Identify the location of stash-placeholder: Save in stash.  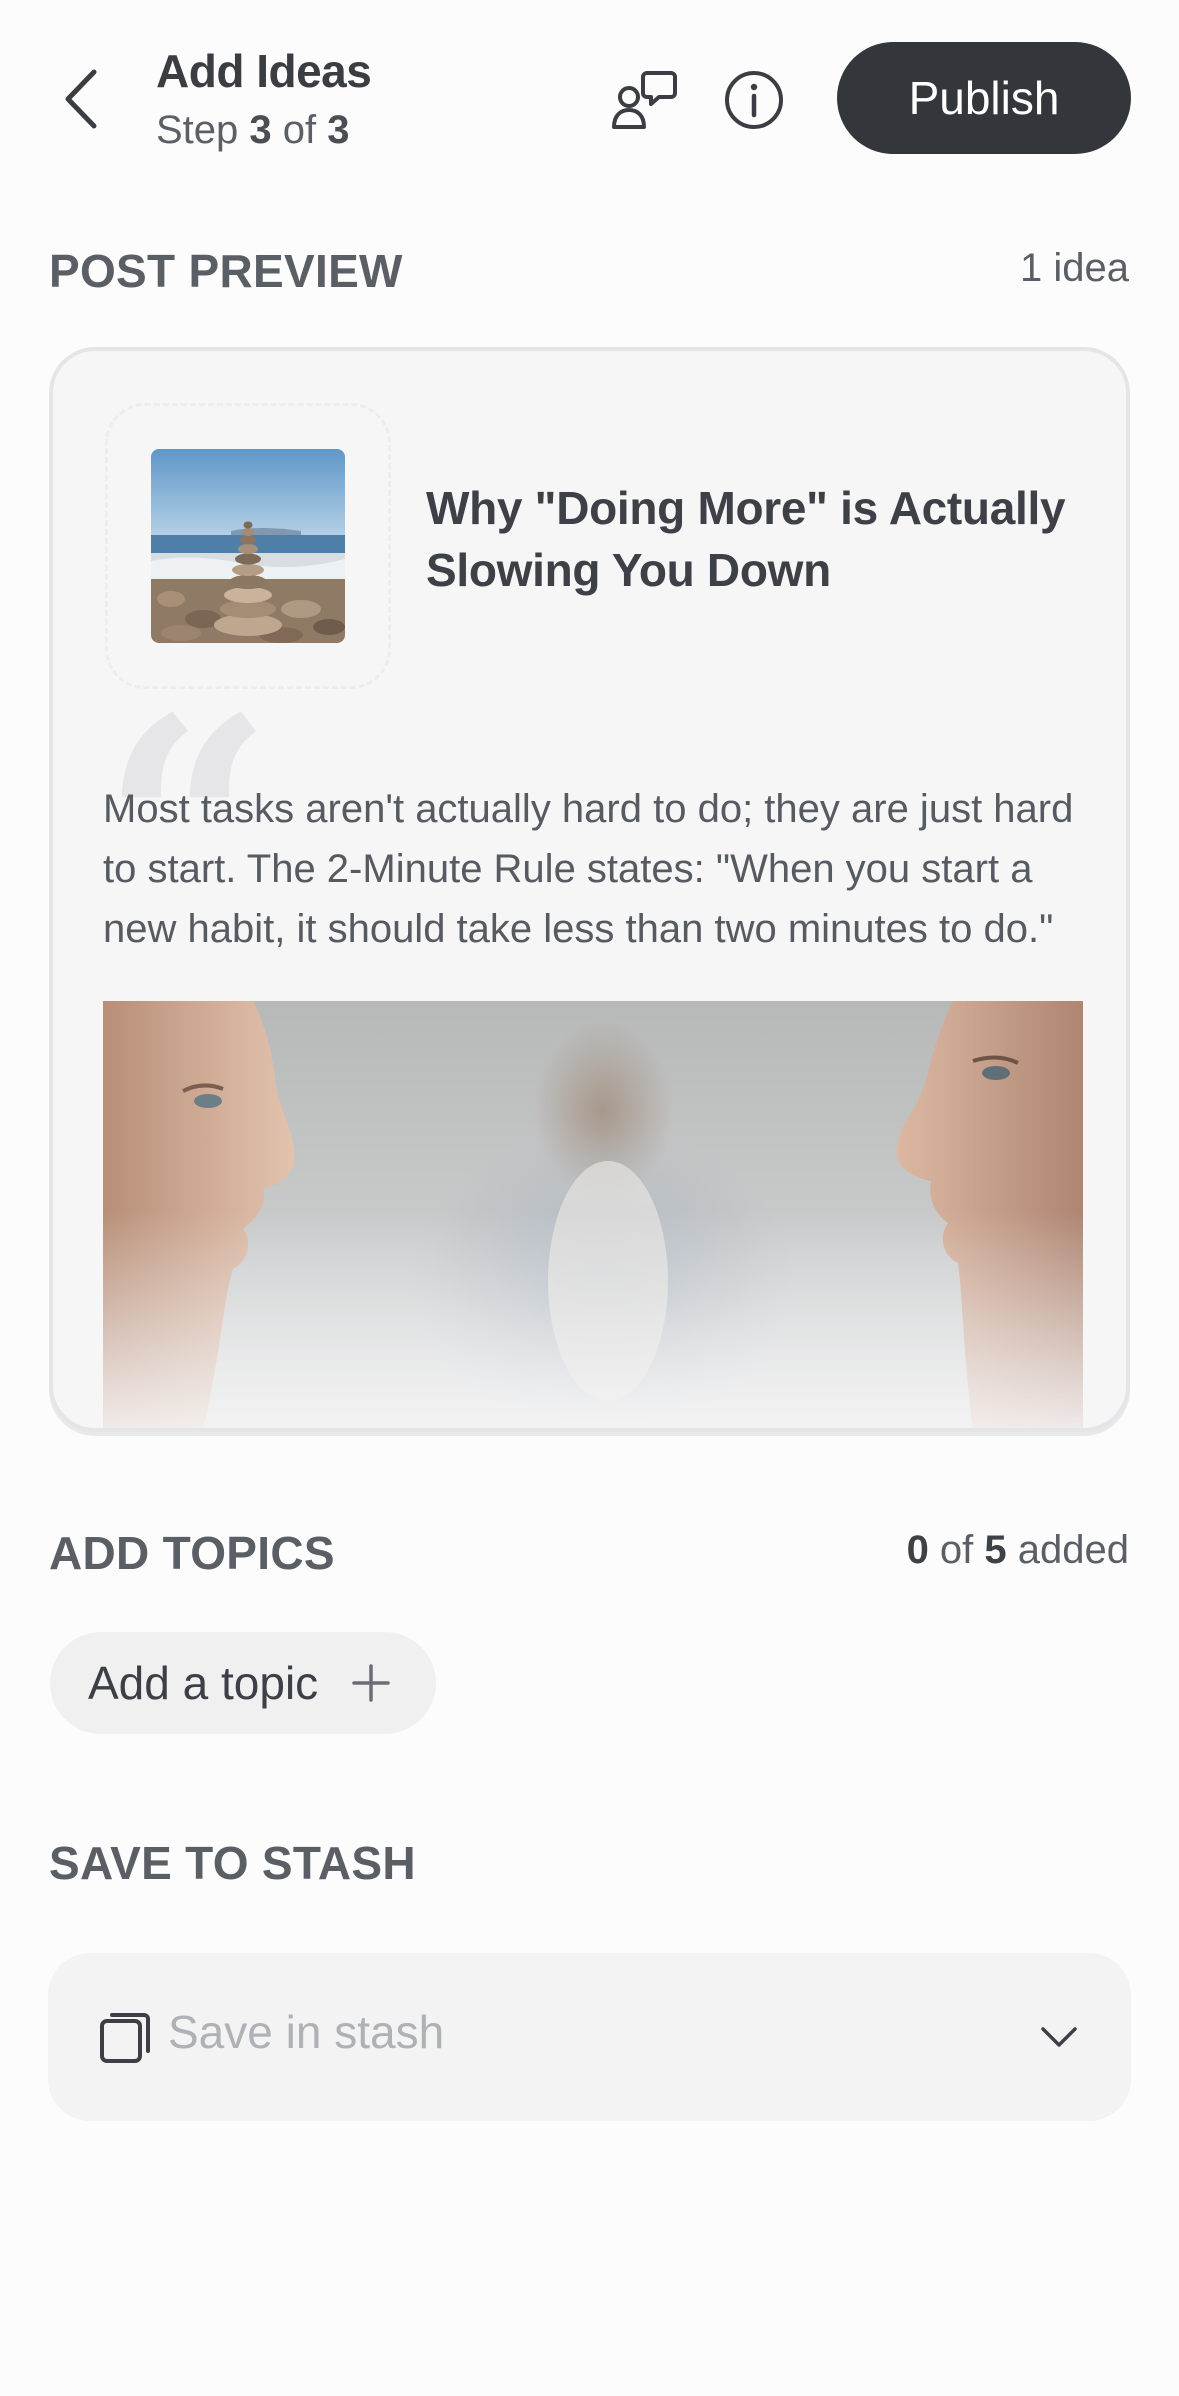
(306, 2032).